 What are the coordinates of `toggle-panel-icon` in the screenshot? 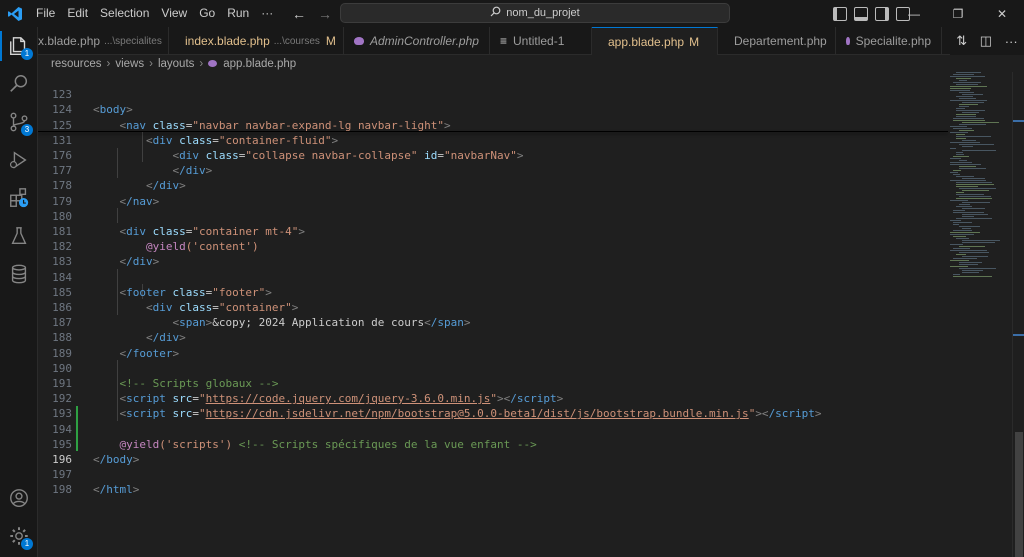 It's located at (861, 13).